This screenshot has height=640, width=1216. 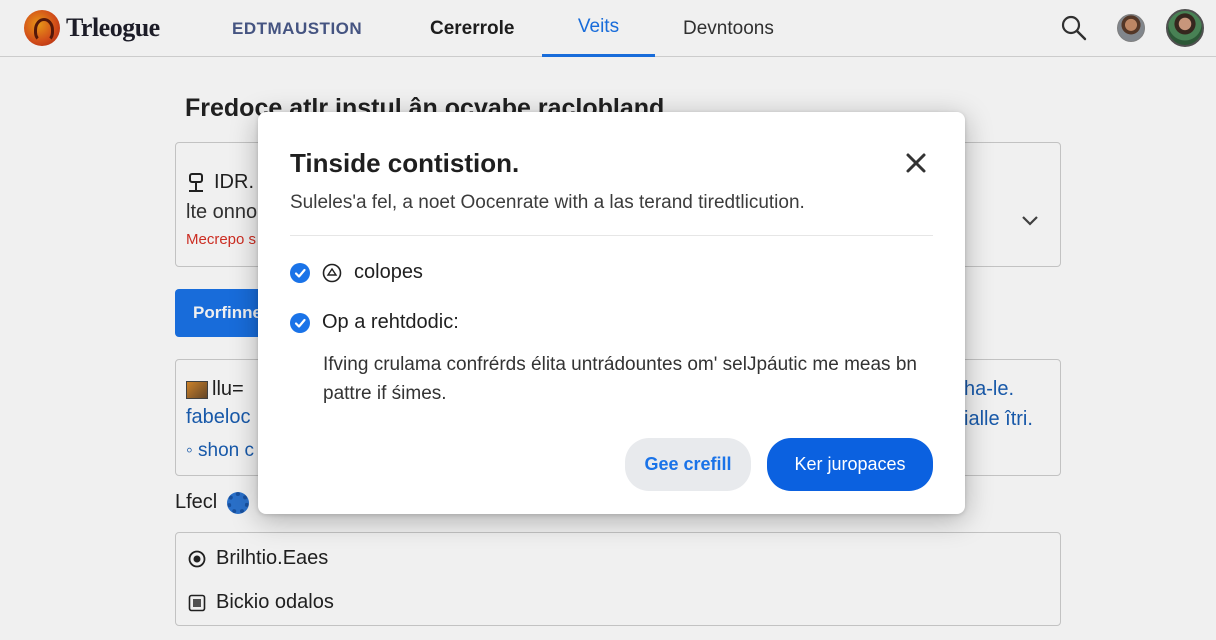 I want to click on dialog-option-1: colopes, so click(x=356, y=272).